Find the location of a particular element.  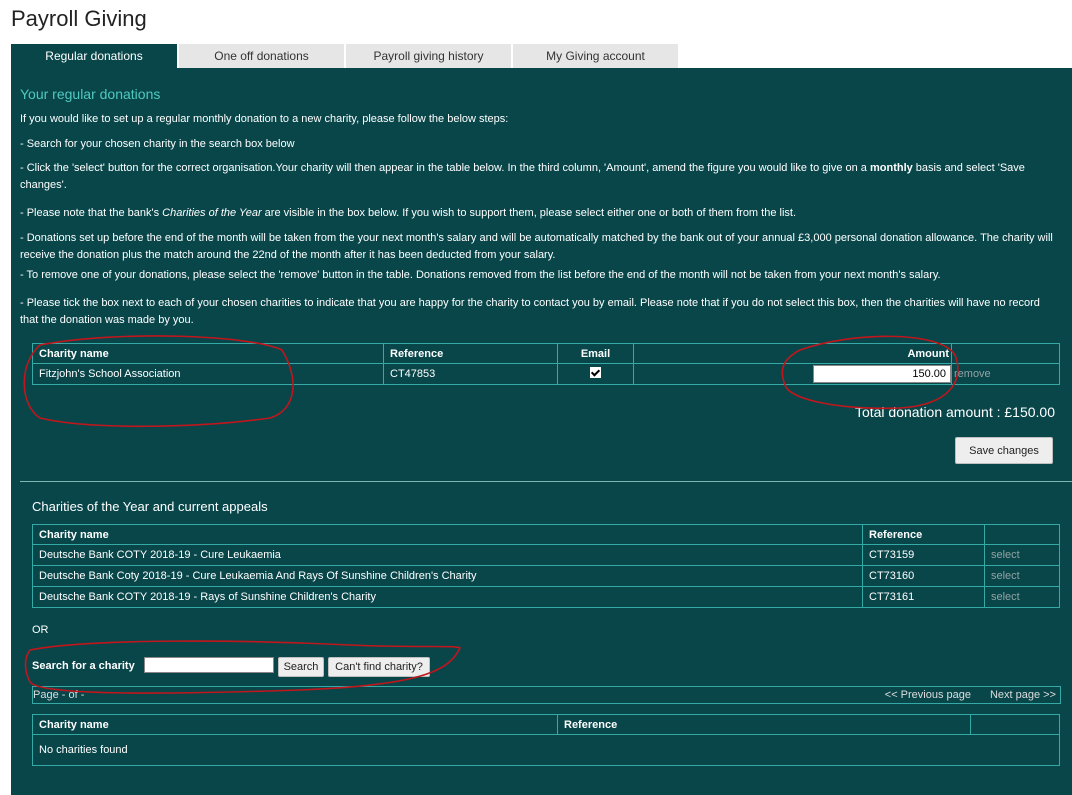

search-button: Search is located at coordinates (301, 667).